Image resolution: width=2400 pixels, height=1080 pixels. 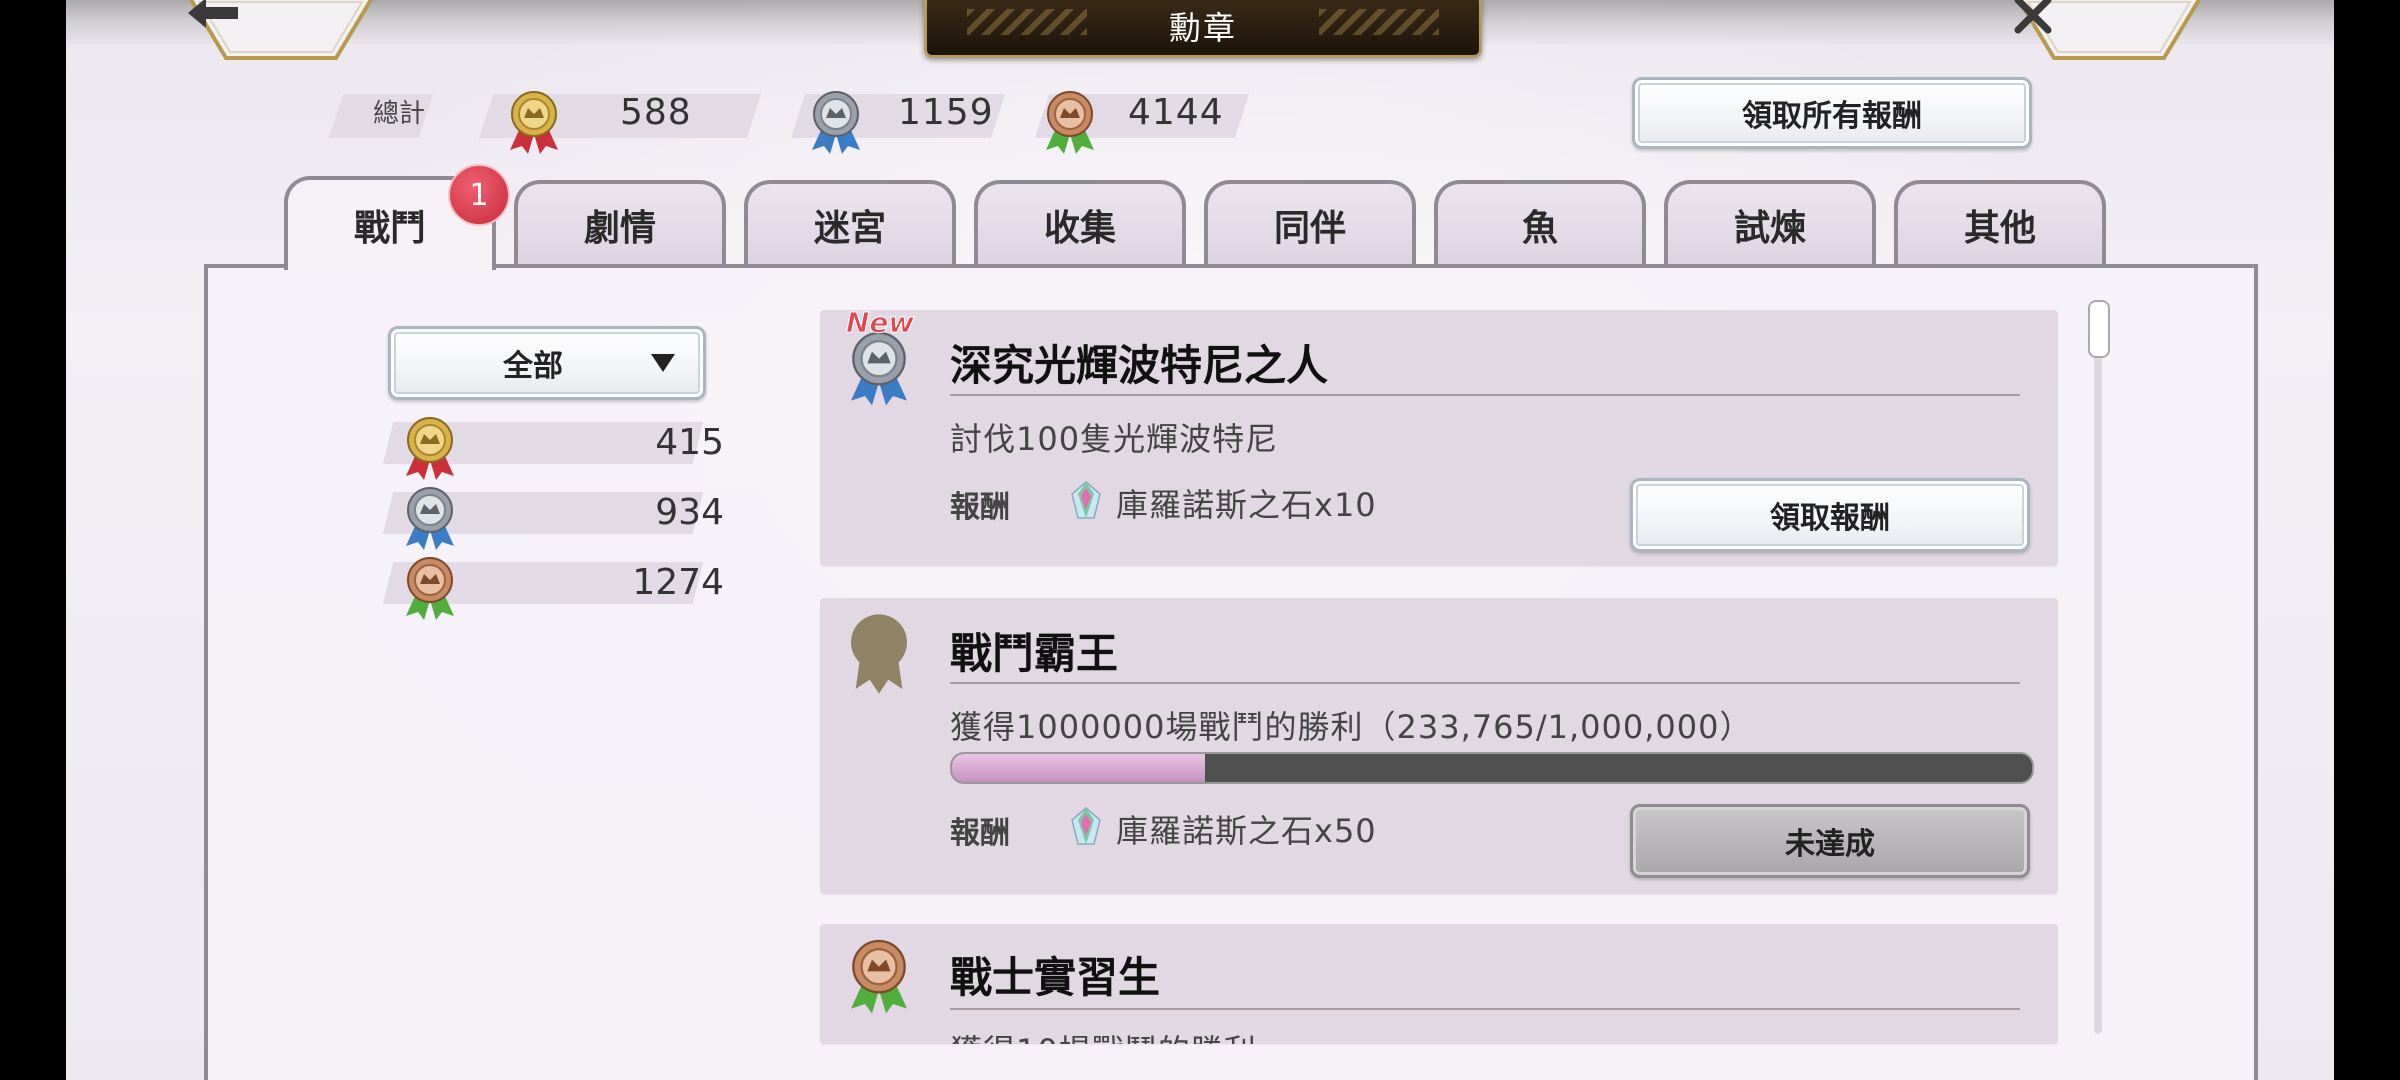 I want to click on filter-silver-count: 934, so click(x=689, y=512).